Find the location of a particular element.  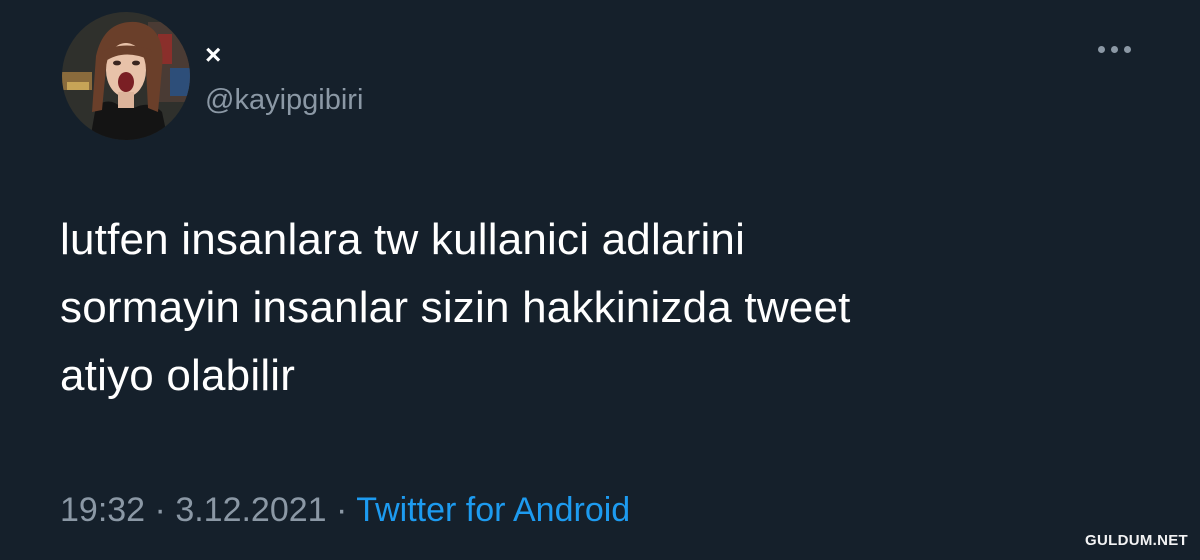

display-name: × is located at coordinates (213, 55).